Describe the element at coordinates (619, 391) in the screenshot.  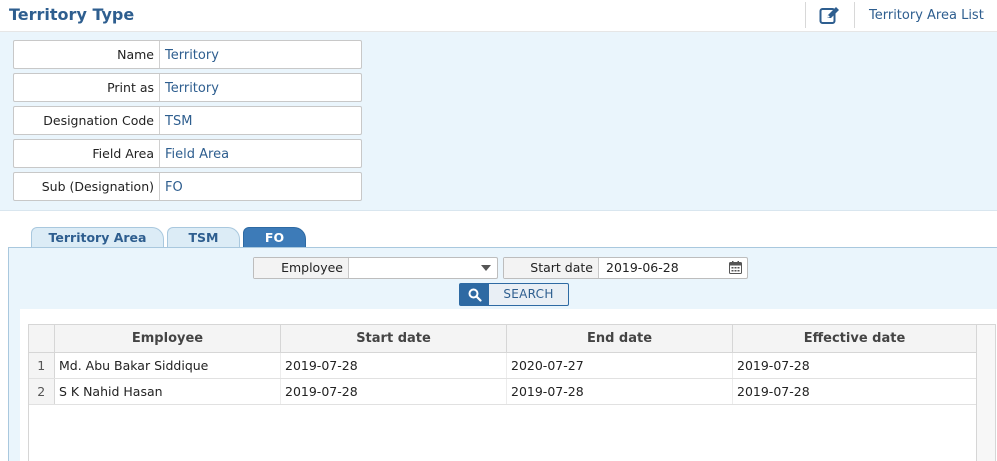
I see `end-date-cell: 2019-07-28` at that location.